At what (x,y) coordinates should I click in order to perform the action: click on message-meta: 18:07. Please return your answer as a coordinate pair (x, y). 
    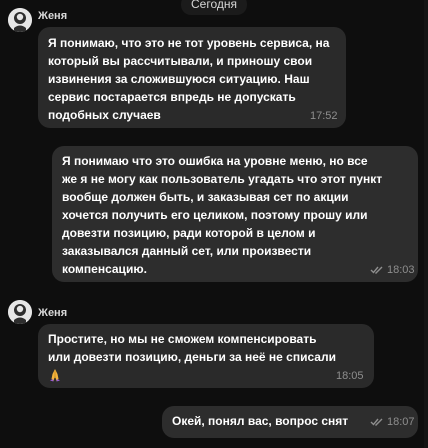
    Looking at the image, I should click on (392, 422).